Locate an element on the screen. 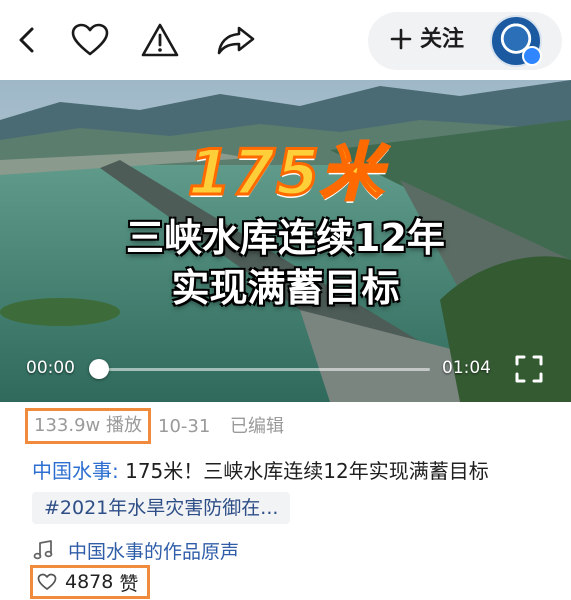 This screenshot has height=600, width=571. total-time: 01:04 is located at coordinates (466, 368).